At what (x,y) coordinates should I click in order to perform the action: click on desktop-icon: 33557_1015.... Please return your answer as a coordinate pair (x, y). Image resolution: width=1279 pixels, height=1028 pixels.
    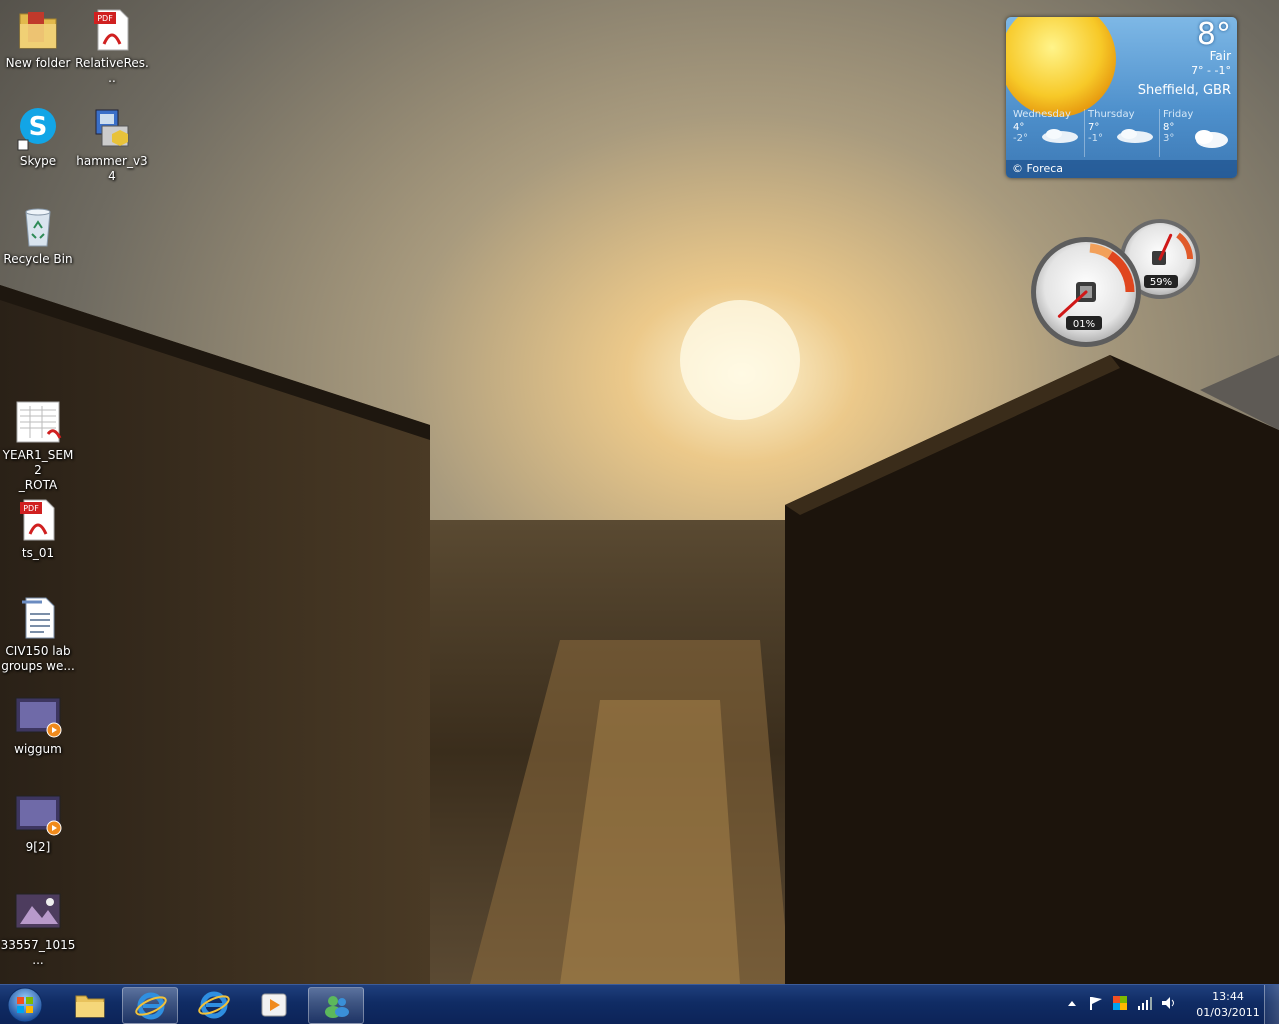
    Looking at the image, I should click on (38, 928).